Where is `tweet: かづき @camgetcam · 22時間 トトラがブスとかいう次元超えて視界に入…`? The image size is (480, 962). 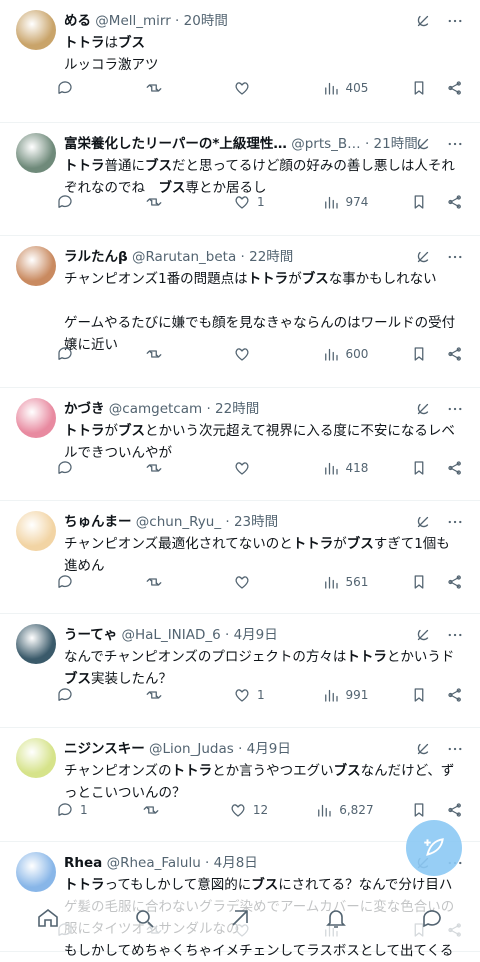
tweet: かづき @camgetcam · 22時間 トトラがブスとかいう次元超えて視界に入… is located at coordinates (240, 444).